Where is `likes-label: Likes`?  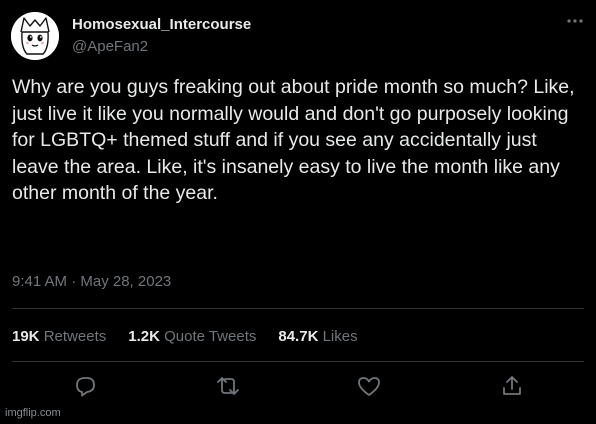
likes-label: Likes is located at coordinates (340, 336).